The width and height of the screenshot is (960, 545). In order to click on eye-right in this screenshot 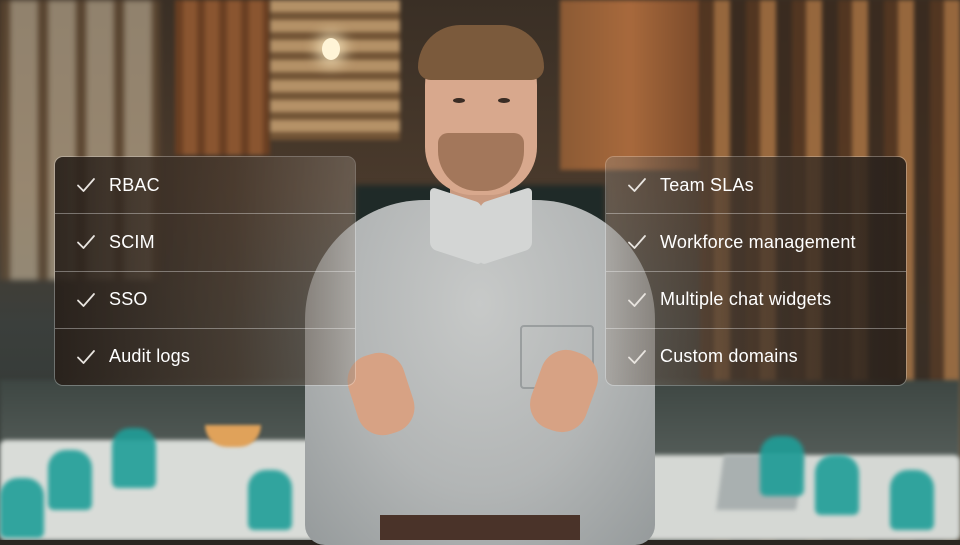, I will do `click(504, 100)`.